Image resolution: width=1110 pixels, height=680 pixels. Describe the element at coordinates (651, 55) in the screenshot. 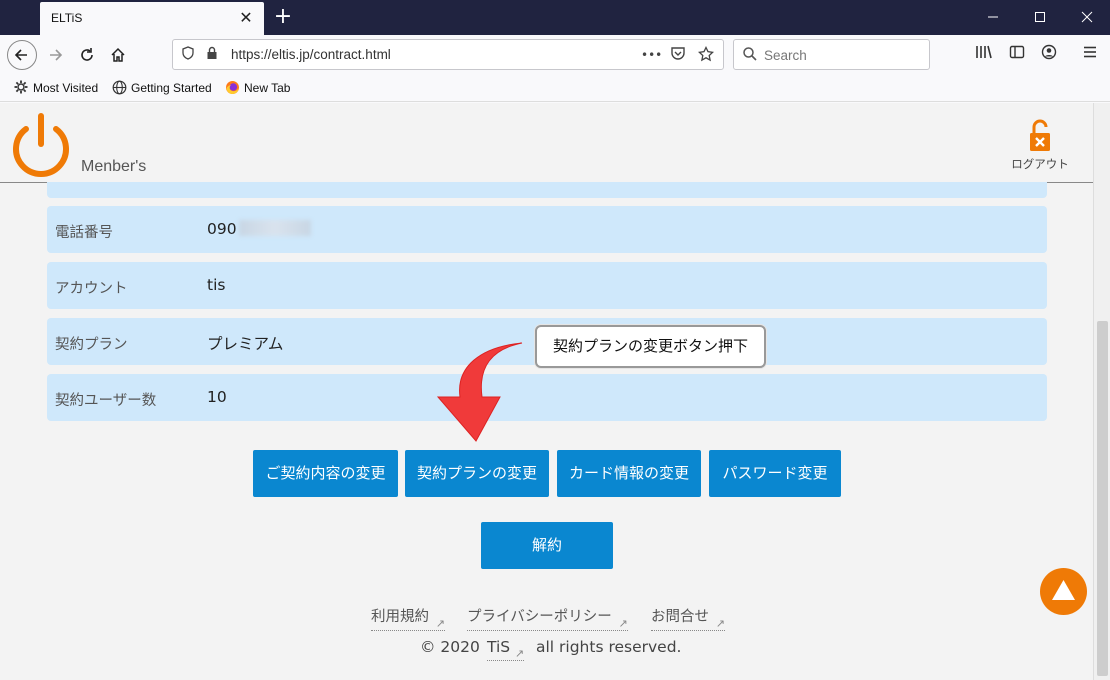

I see `more-actions-icon: •••` at that location.